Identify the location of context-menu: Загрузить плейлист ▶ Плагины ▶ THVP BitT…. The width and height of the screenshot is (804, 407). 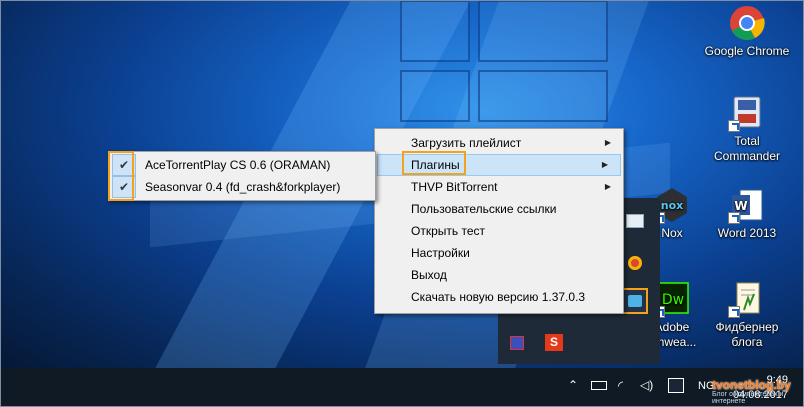
(499, 221).